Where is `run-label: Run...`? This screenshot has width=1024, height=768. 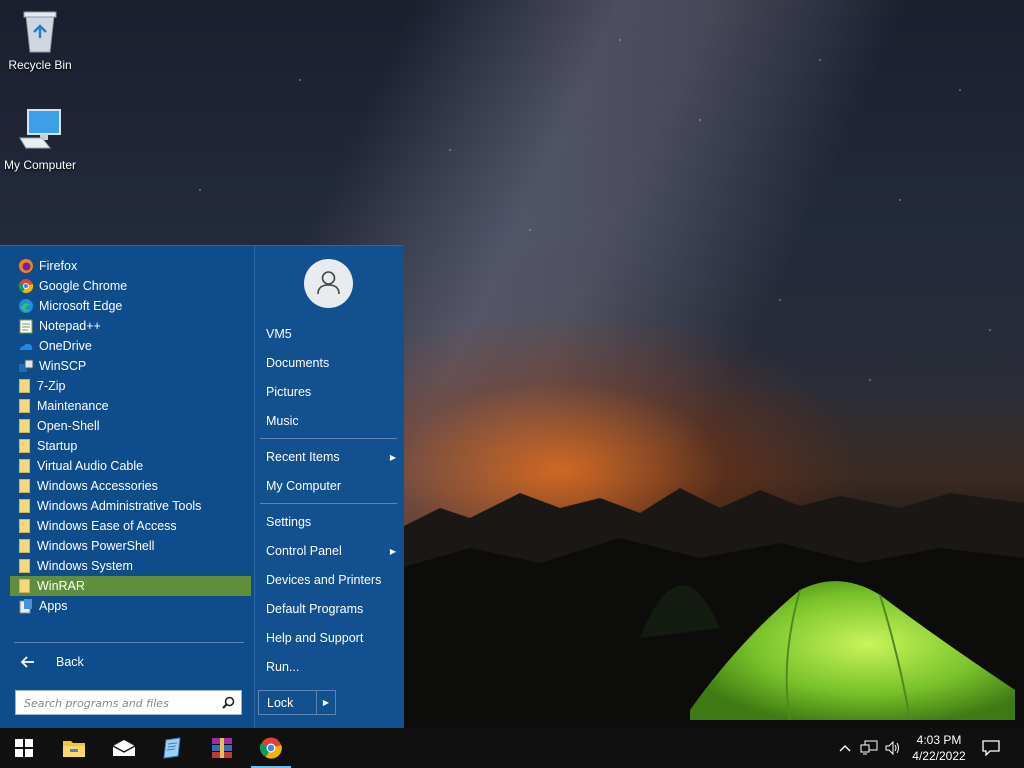
run-label: Run... is located at coordinates (283, 667).